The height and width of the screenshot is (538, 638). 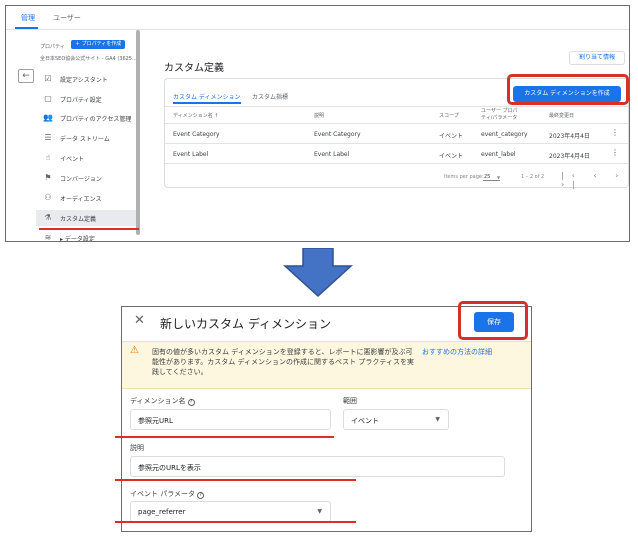 I want to click on sidebar-item-custom-definitions: ⚗ カスタム定義, so click(x=87, y=218).